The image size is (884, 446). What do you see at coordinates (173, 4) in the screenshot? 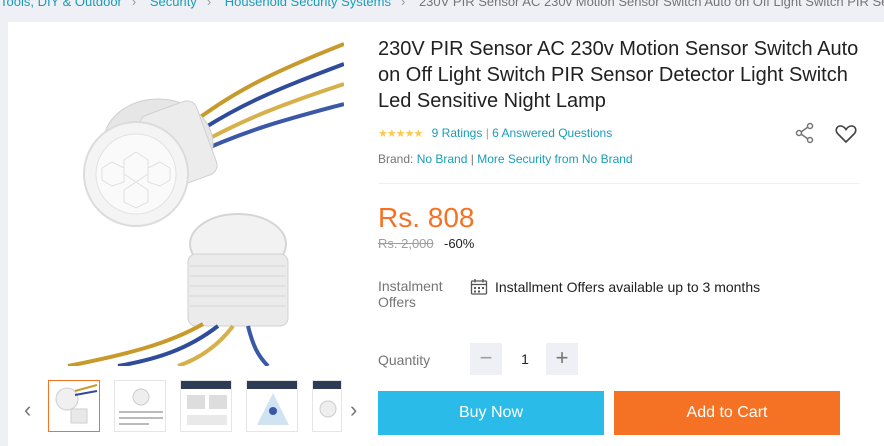
I see `breadcrumb-item: Security` at bounding box center [173, 4].